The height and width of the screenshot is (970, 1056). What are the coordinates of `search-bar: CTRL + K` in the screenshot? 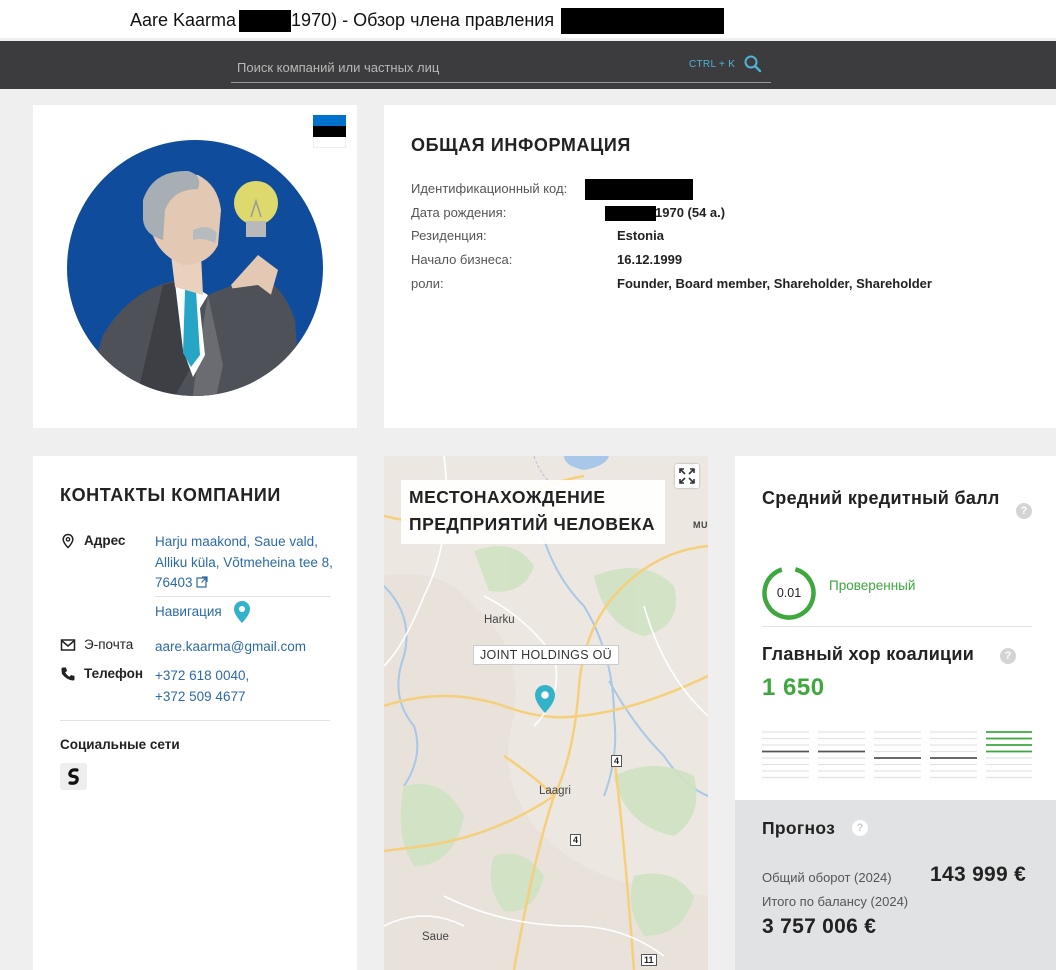 It's located at (528, 65).